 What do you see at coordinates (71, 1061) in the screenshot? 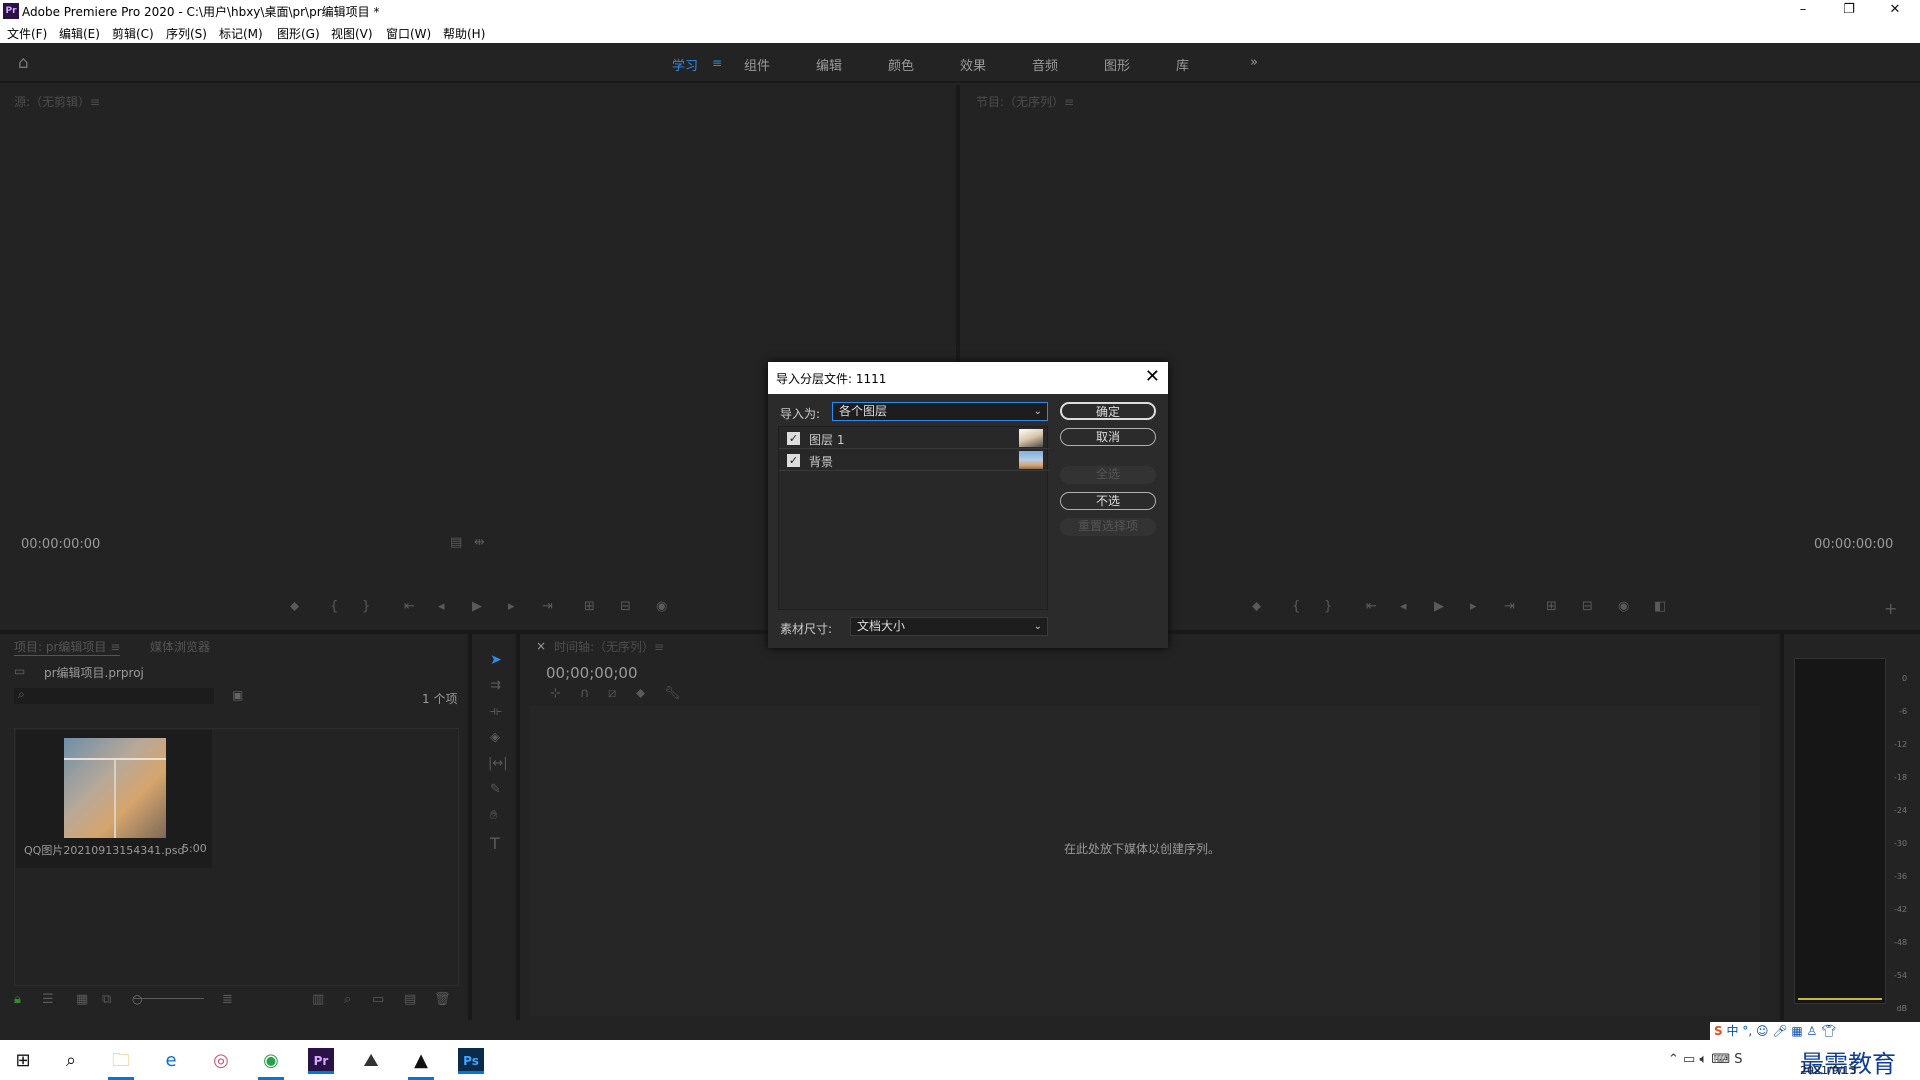
I see `search-icon: ⌕` at bounding box center [71, 1061].